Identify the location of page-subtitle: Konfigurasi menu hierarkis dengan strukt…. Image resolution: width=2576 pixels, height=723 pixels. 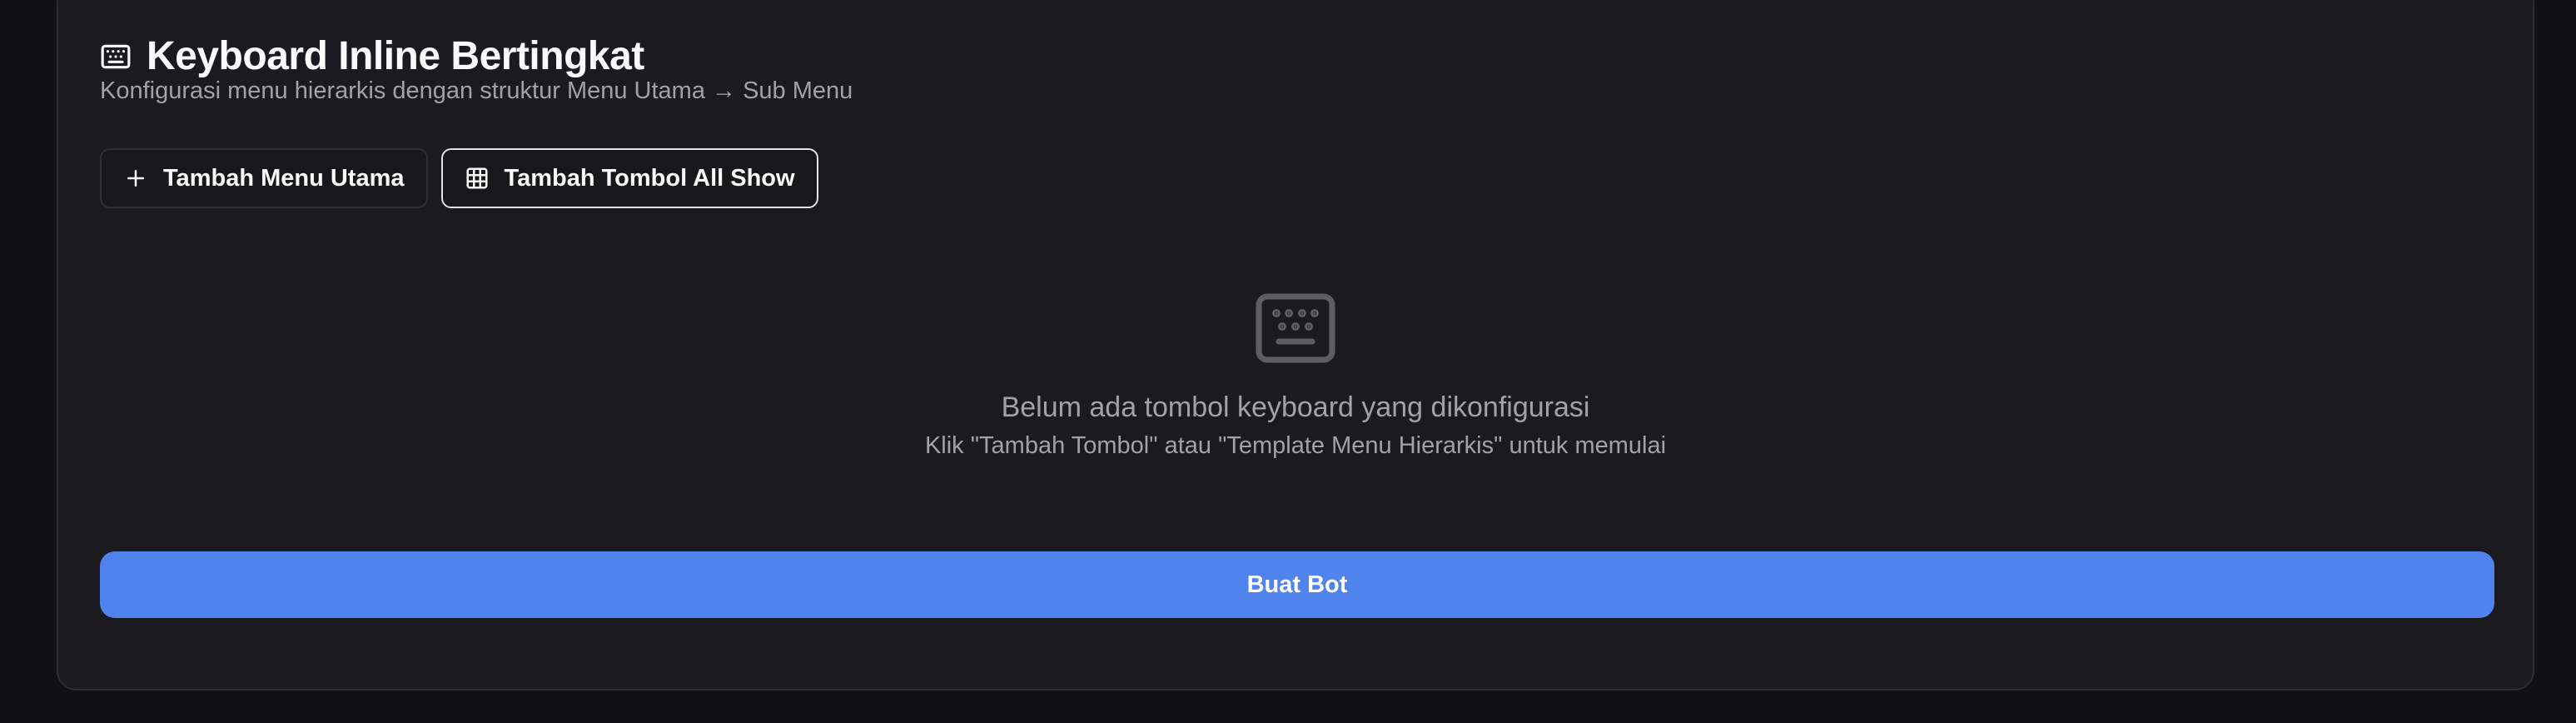
(476, 90).